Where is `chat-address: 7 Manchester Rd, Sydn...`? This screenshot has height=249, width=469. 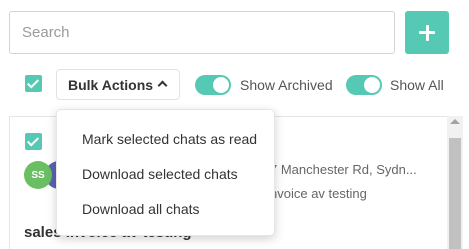
chat-address: 7 Manchester Rd, Sydn... is located at coordinates (343, 169).